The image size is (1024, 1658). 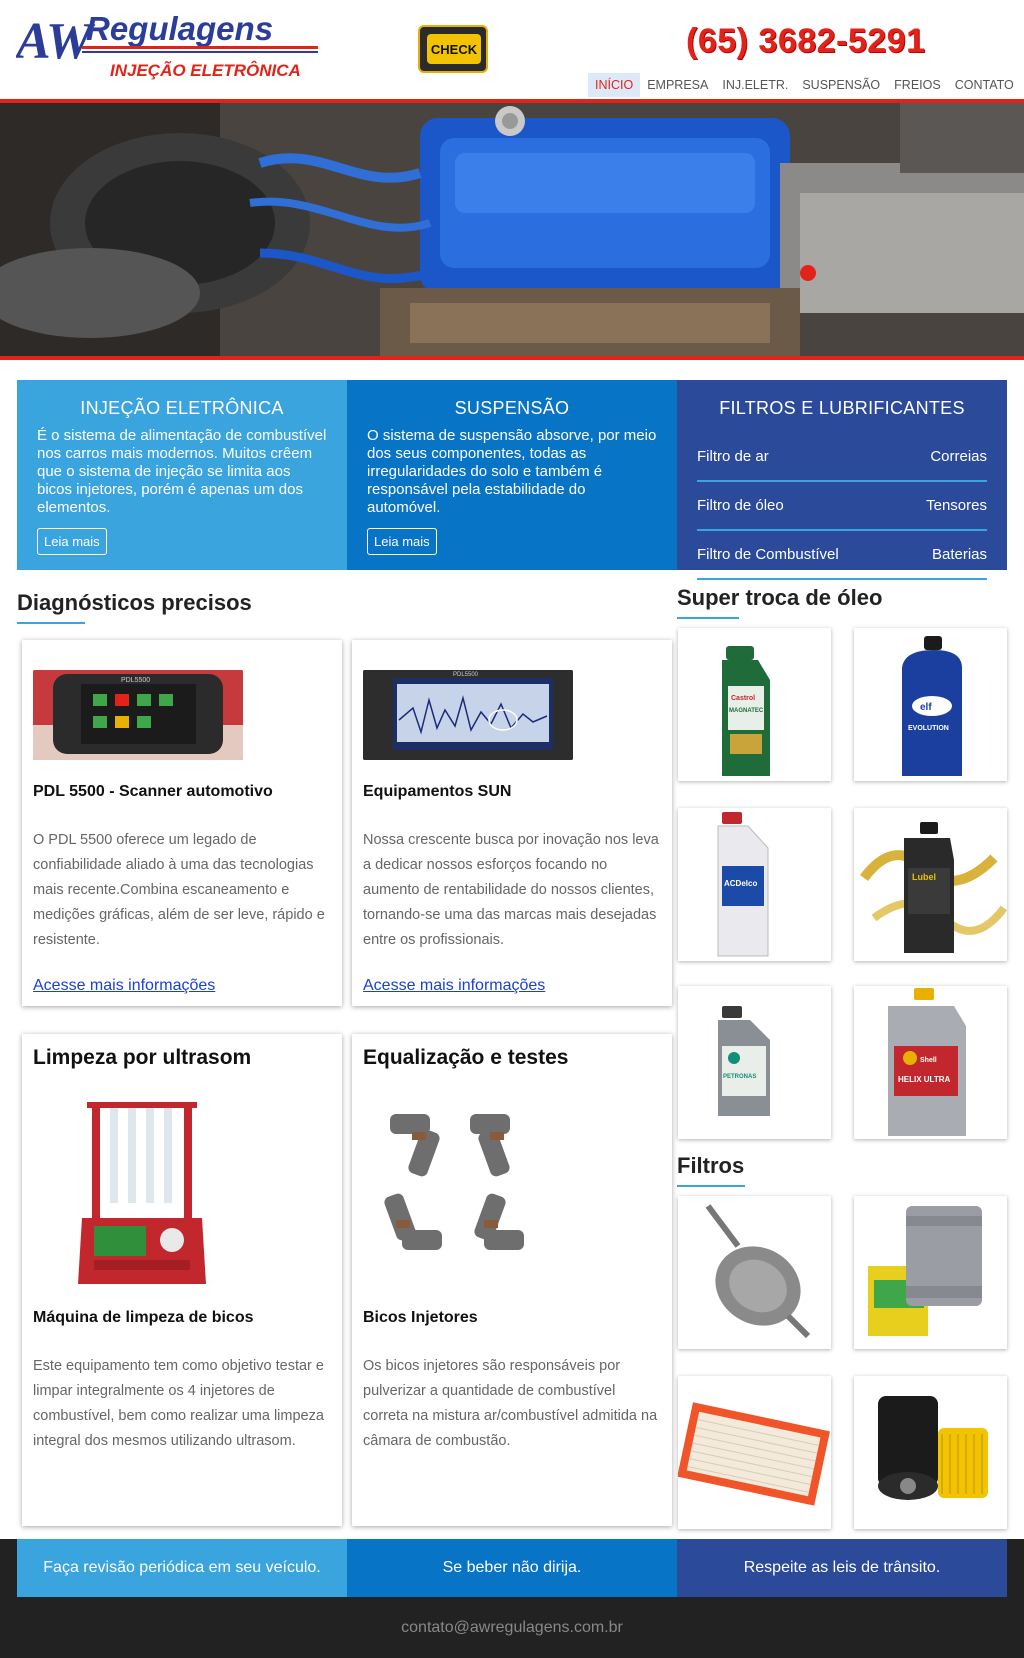 What do you see at coordinates (614, 85) in the screenshot?
I see `nav-item-inicio: INÍCIO` at bounding box center [614, 85].